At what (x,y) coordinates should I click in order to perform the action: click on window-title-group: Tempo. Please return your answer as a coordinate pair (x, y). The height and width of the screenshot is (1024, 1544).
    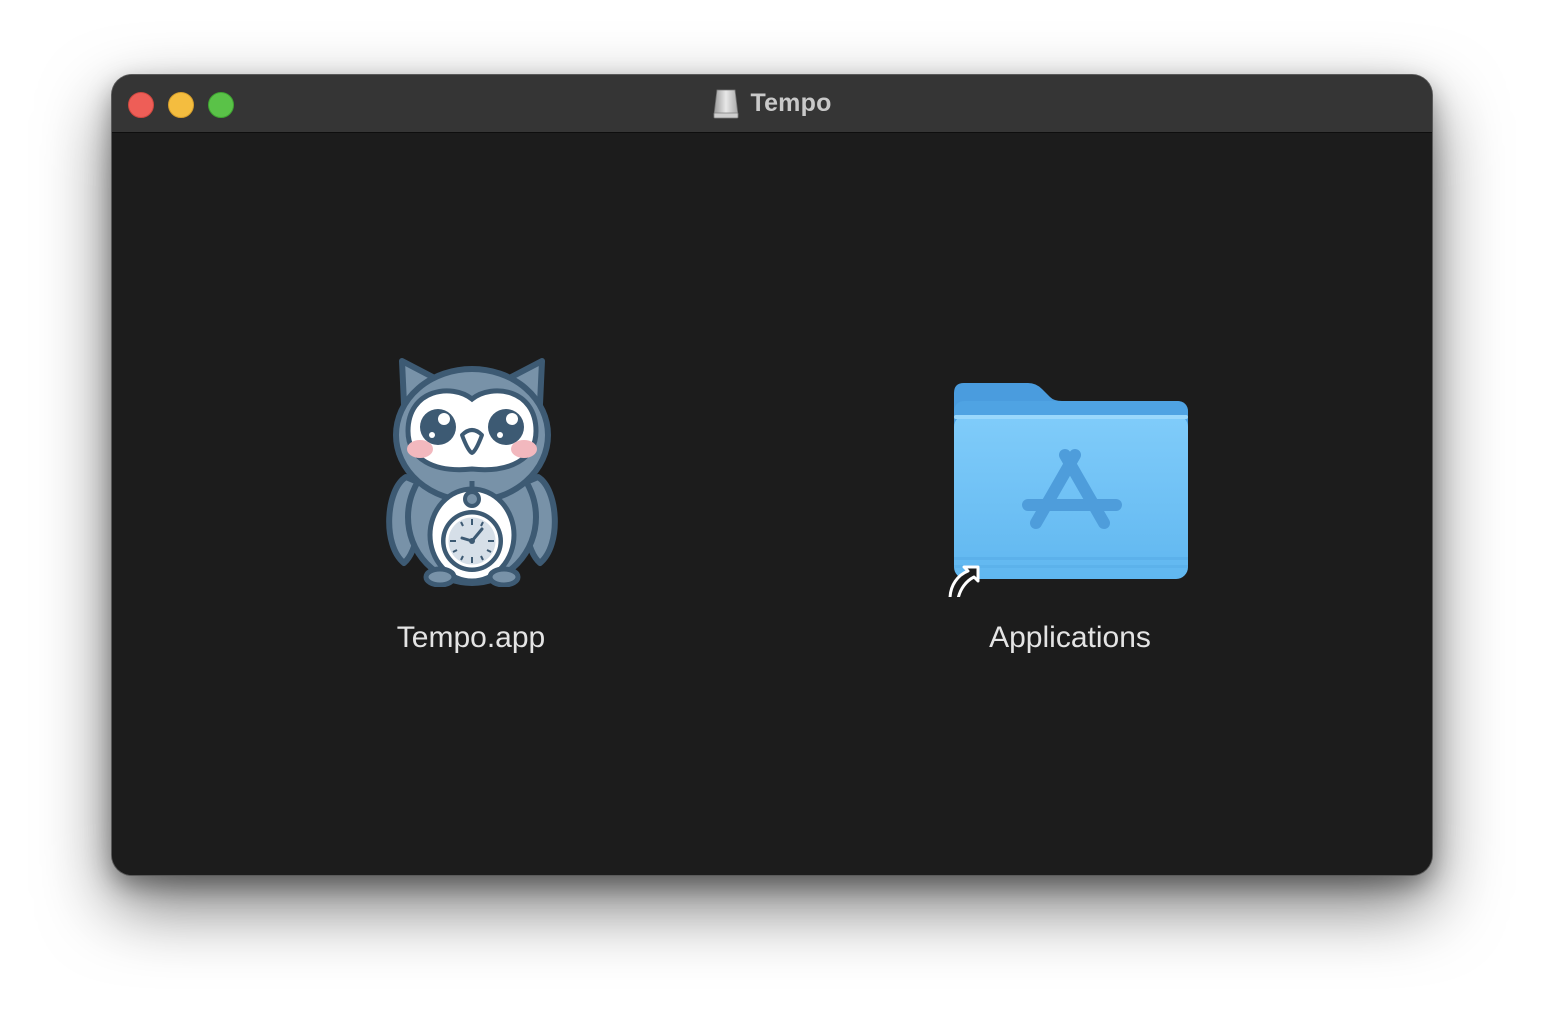
    Looking at the image, I should click on (772, 103).